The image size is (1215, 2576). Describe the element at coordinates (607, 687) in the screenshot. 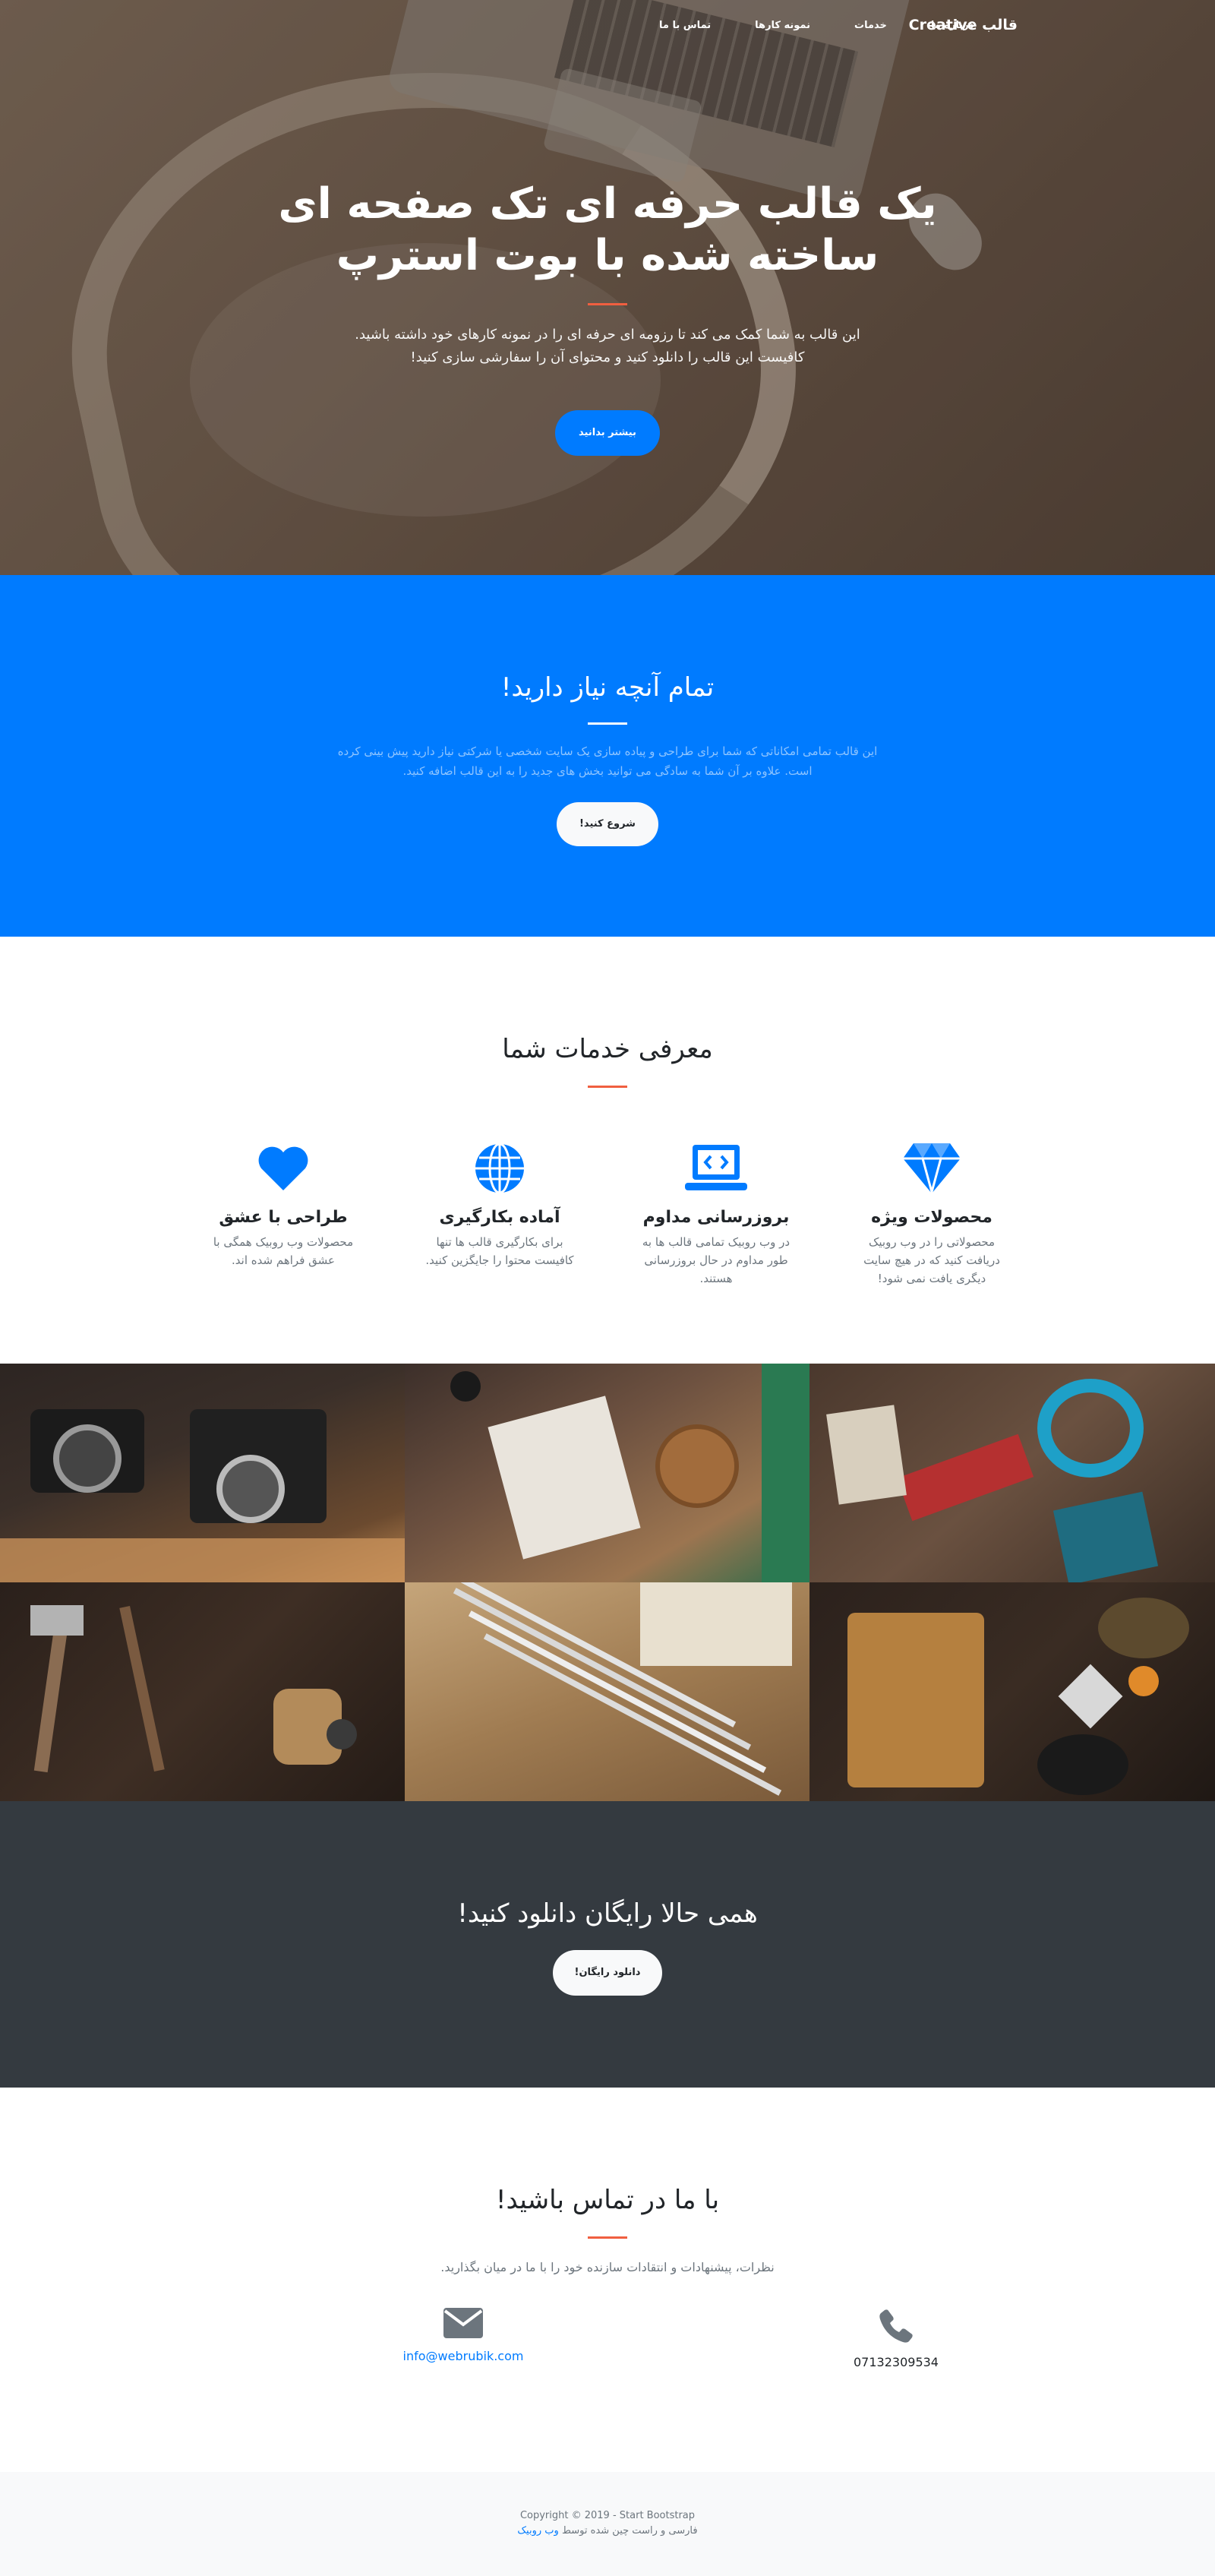

I see `about-title: تمام آنچه نیاز دارید!` at that location.